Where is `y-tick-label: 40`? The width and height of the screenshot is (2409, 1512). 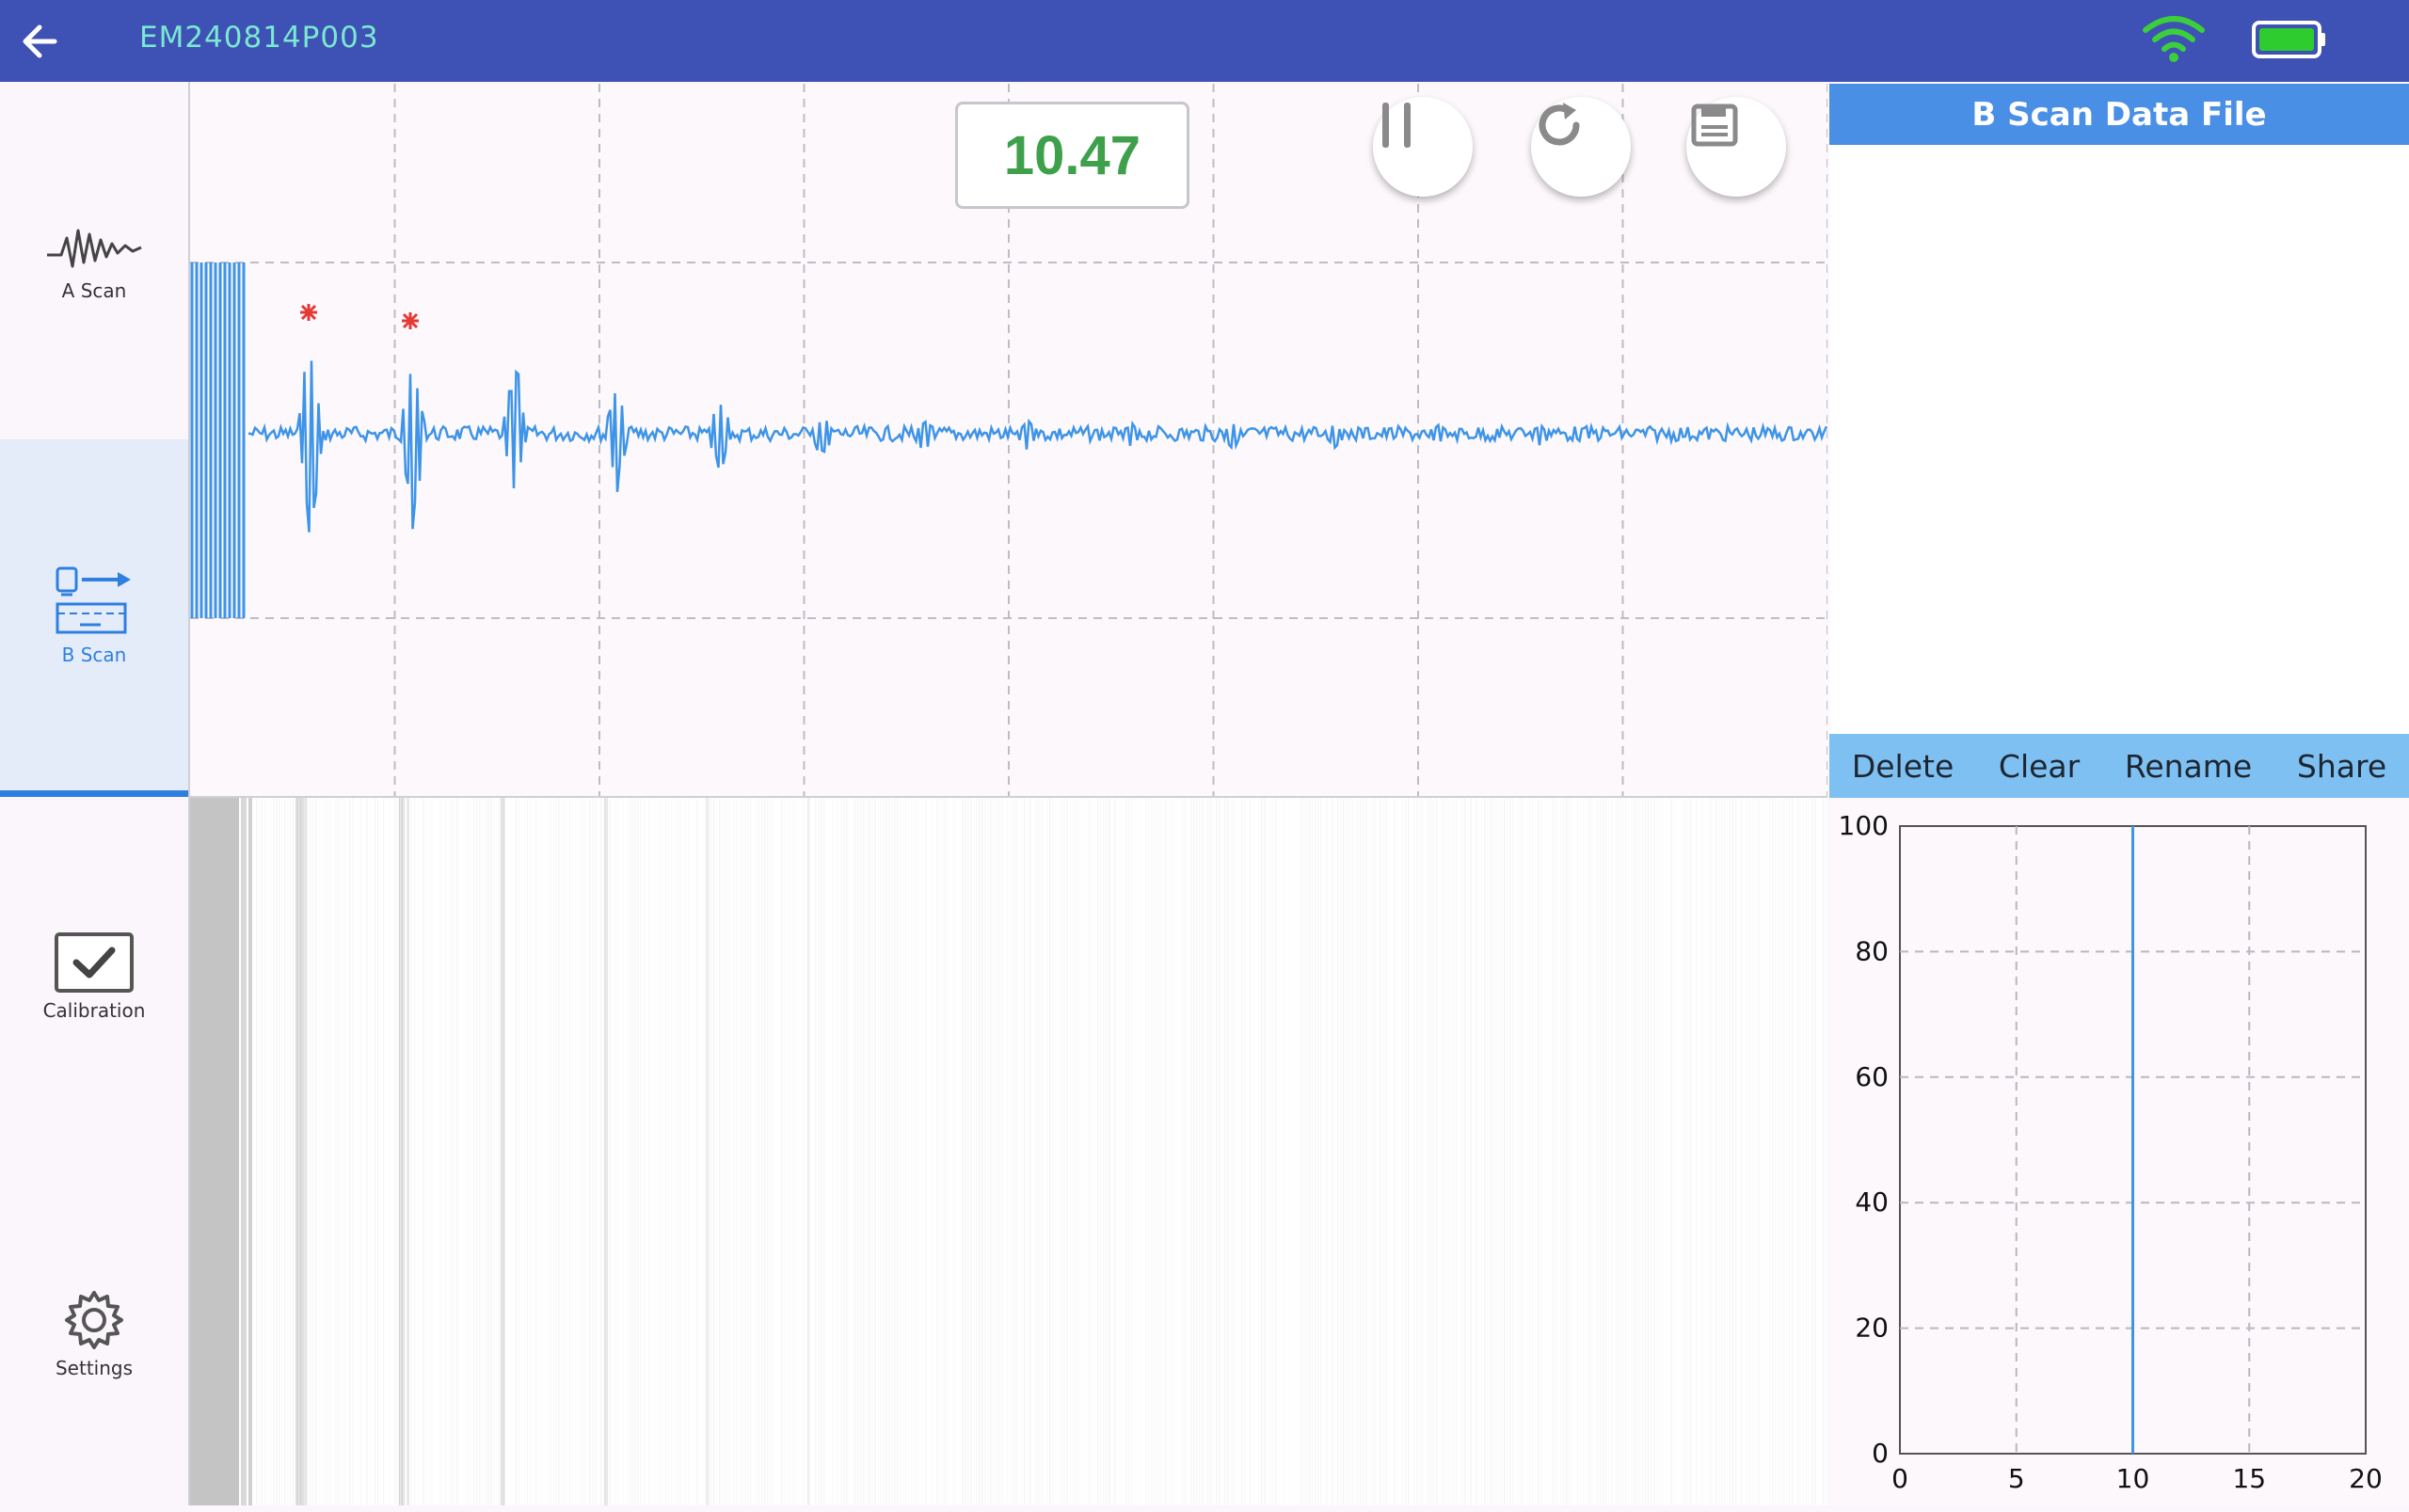 y-tick-label: 40 is located at coordinates (1872, 1202).